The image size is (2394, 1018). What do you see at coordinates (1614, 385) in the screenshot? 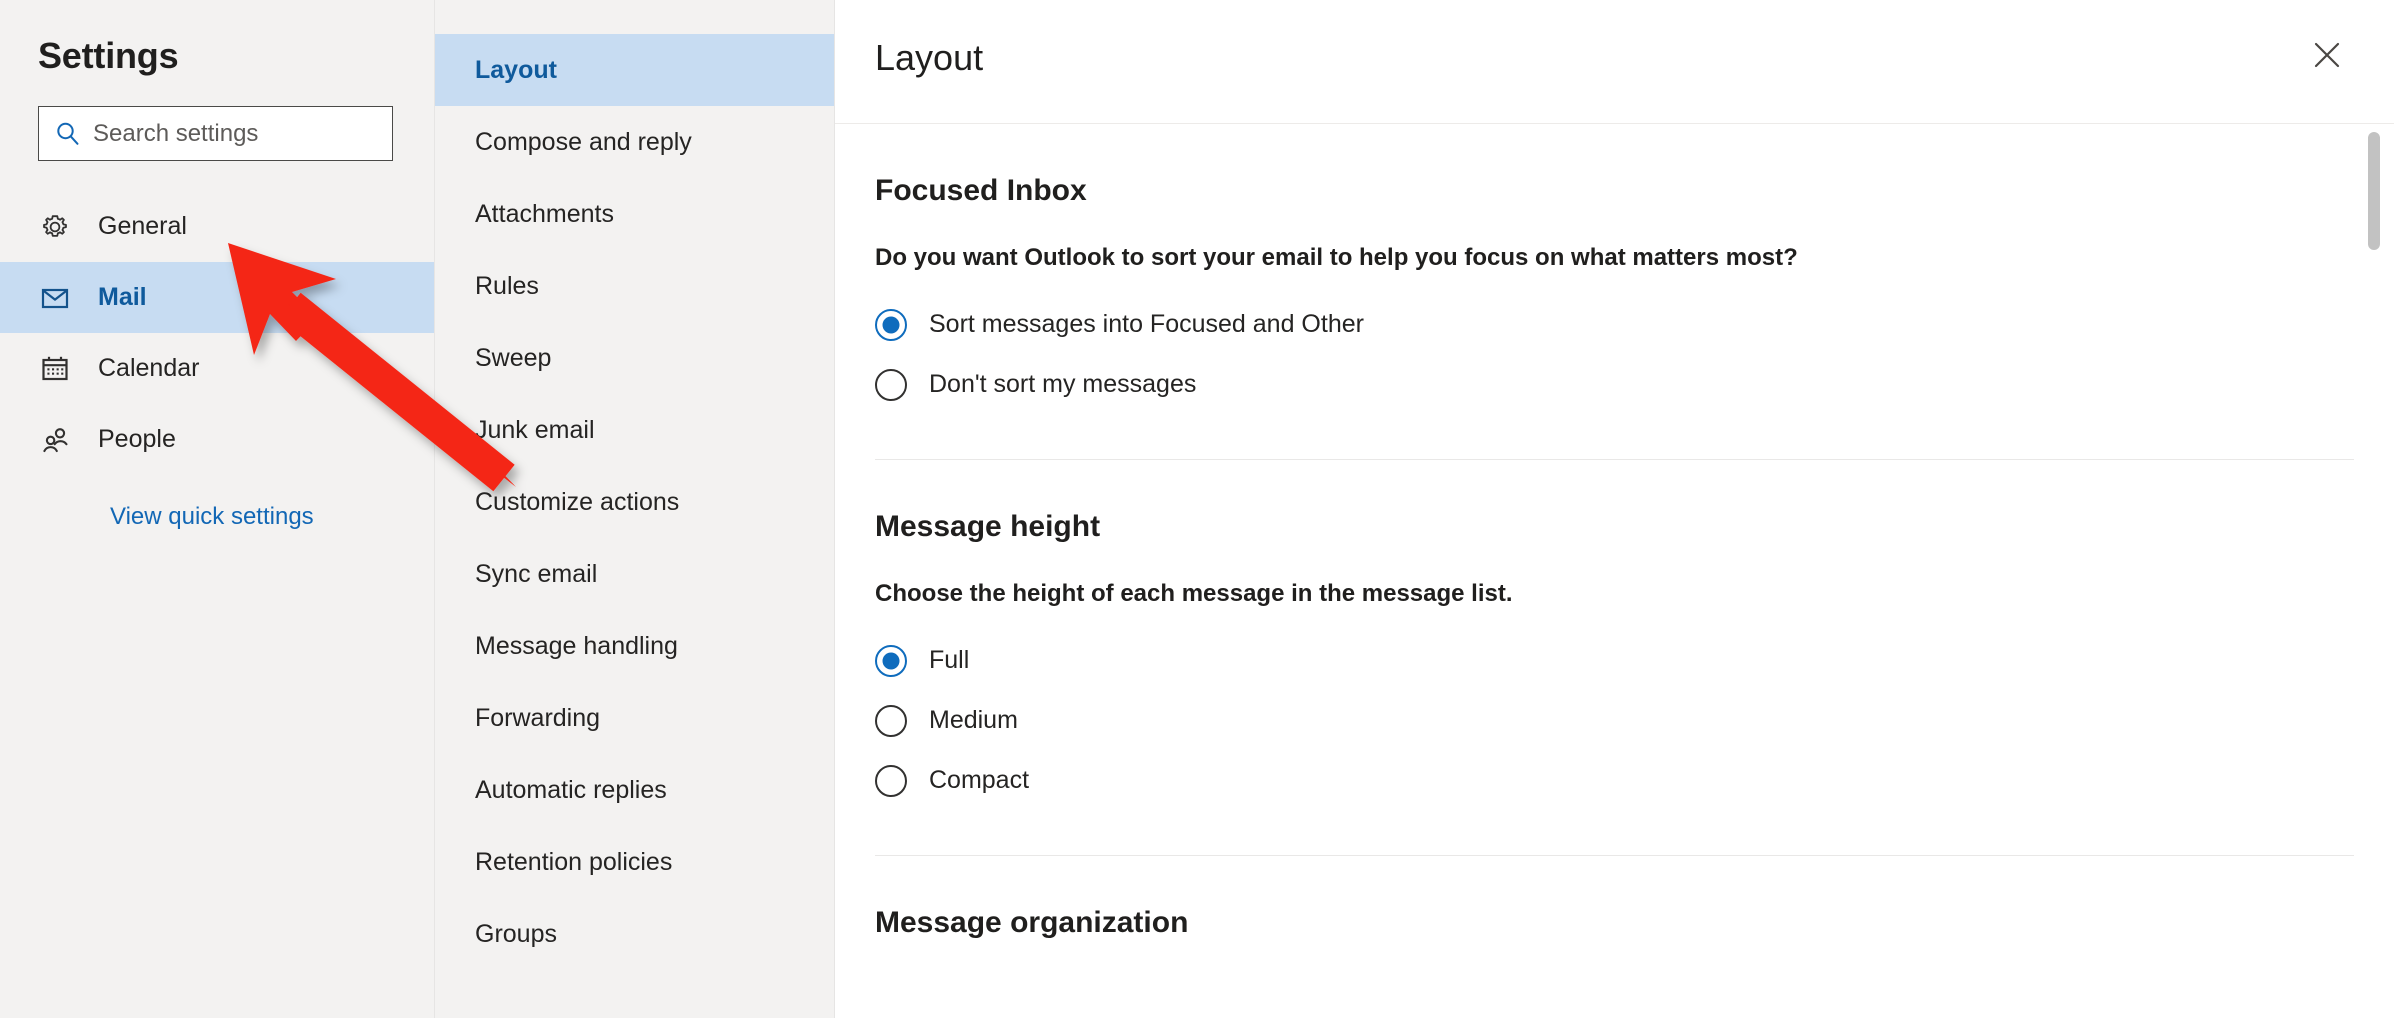
I see `radio-option-dont-sort: Don't sort my messages` at bounding box center [1614, 385].